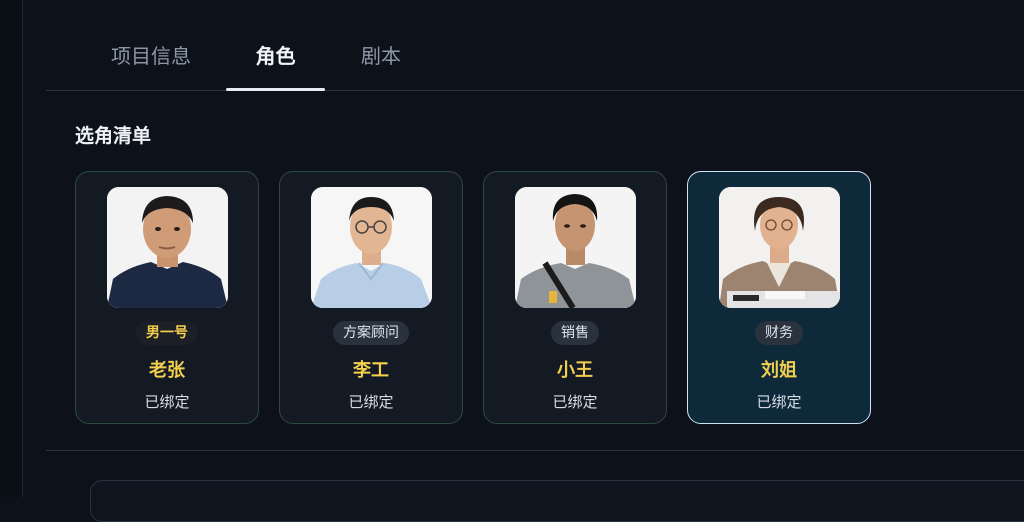 The image size is (1024, 522). What do you see at coordinates (557, 501) in the screenshot?
I see `bottom-panel` at bounding box center [557, 501].